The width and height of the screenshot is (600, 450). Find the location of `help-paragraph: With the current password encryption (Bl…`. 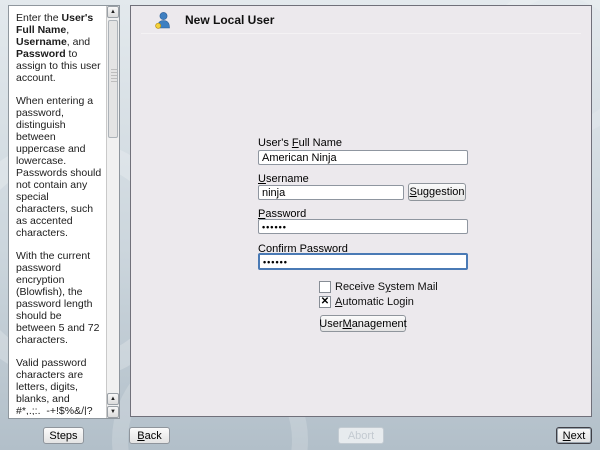

help-paragraph: With the current password encryption (Bl… is located at coordinates (58, 298).